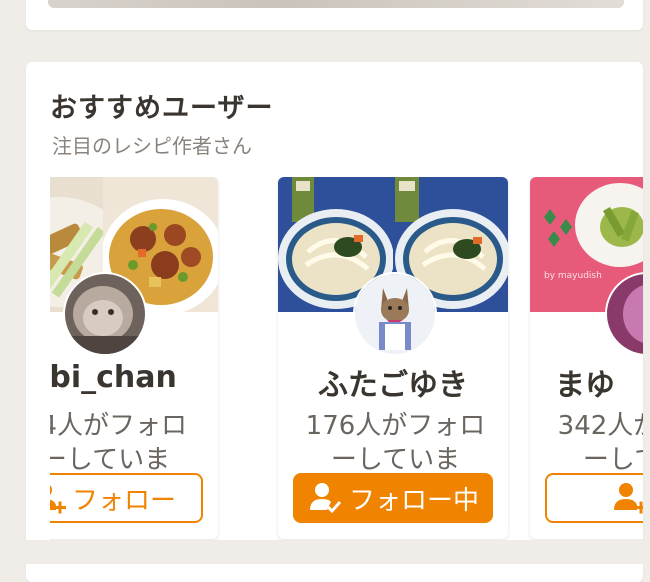 Image resolution: width=650 pixels, height=582 pixels. What do you see at coordinates (599, 382) in the screenshot?
I see `user-name: まゆ` at bounding box center [599, 382].